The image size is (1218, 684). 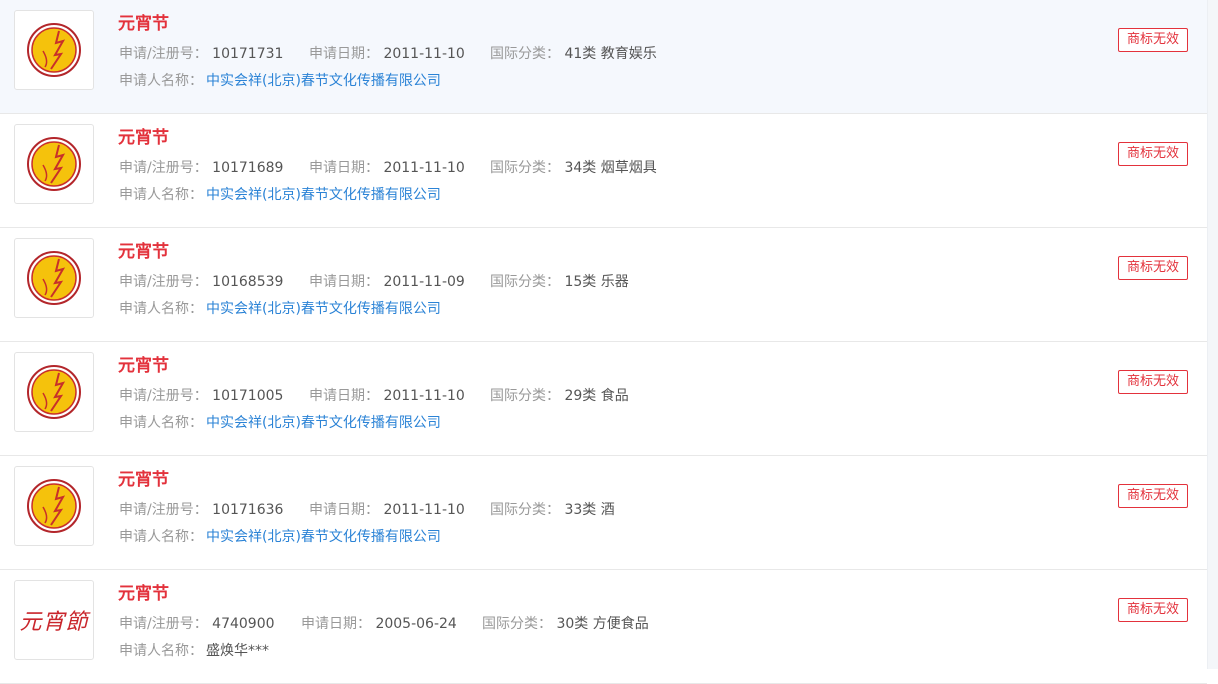 What do you see at coordinates (596, 396) in the screenshot?
I see `intl-class-value: 29类 食品` at bounding box center [596, 396].